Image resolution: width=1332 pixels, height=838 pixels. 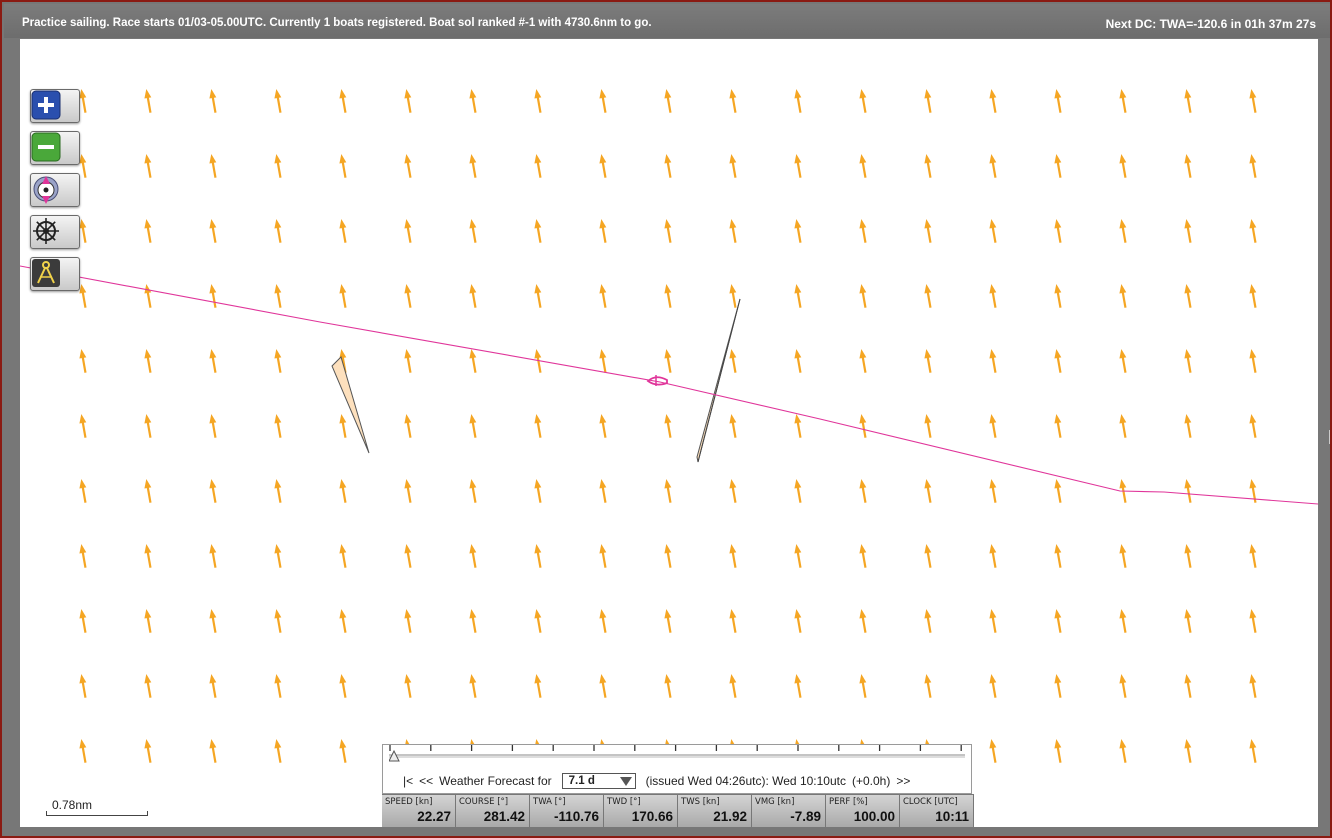 What do you see at coordinates (937, 810) in the screenshot?
I see `instrument-clock: CLOCK [UTC] 10:11` at bounding box center [937, 810].